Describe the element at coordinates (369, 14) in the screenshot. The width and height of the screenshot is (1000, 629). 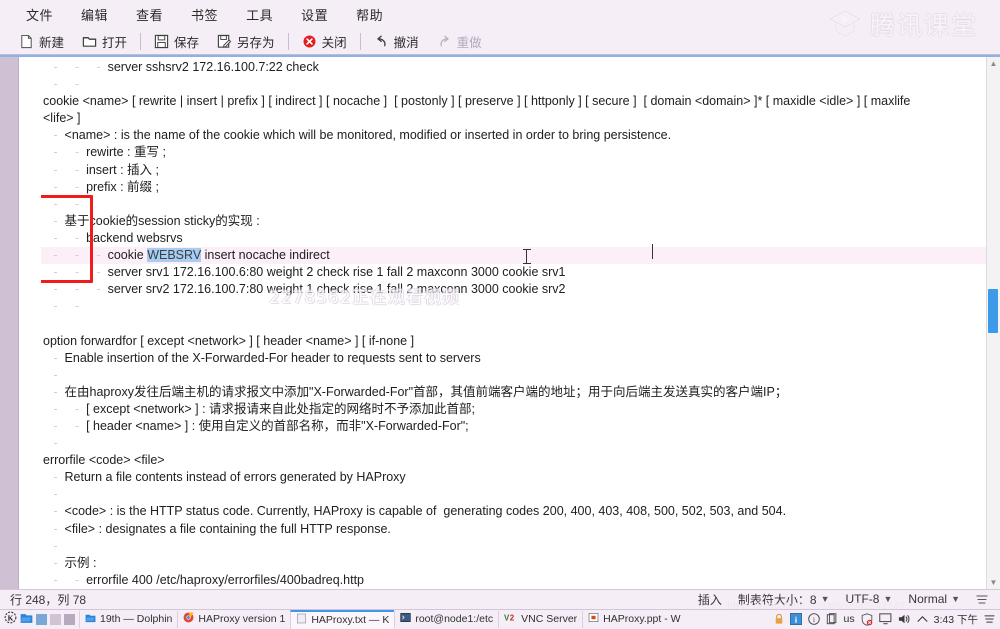
I see `menu-help: 帮助` at that location.